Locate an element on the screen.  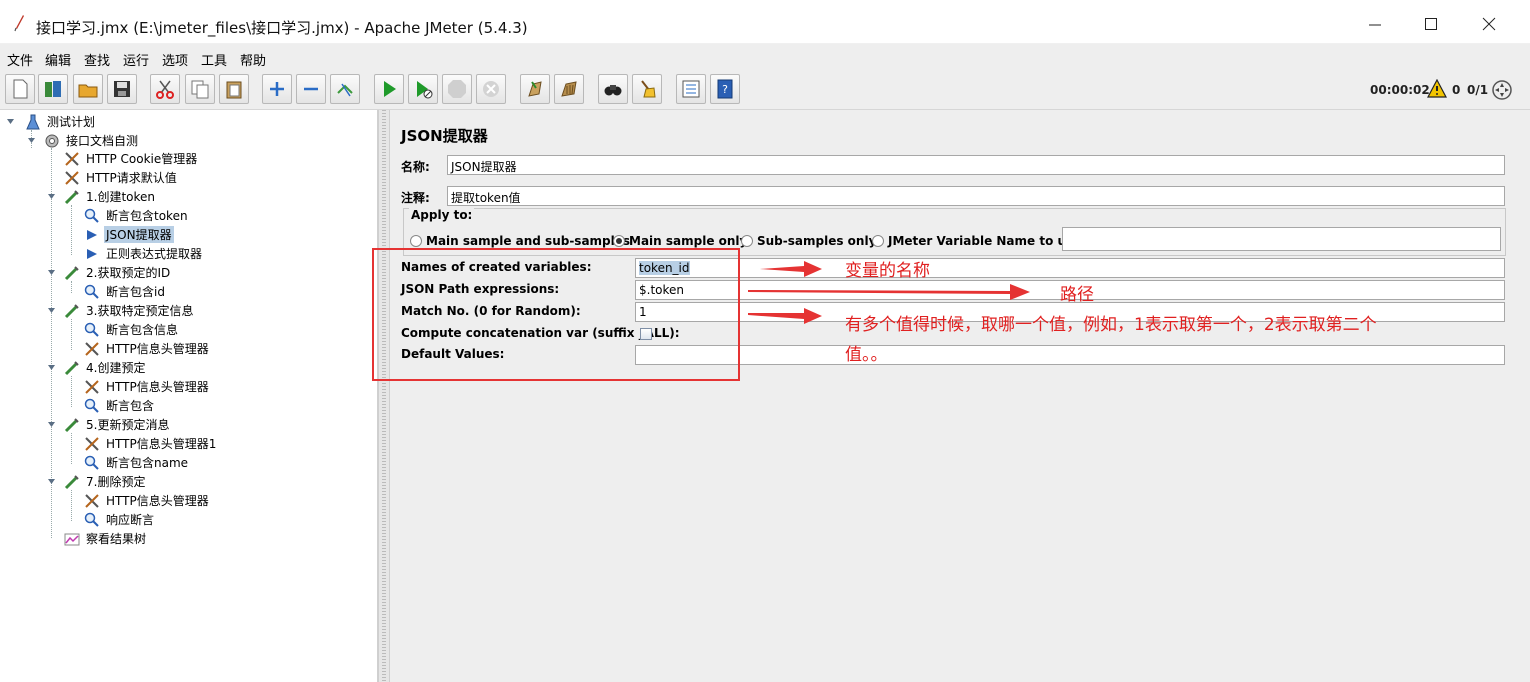
function-helper-icon is located at coordinates (691, 89).